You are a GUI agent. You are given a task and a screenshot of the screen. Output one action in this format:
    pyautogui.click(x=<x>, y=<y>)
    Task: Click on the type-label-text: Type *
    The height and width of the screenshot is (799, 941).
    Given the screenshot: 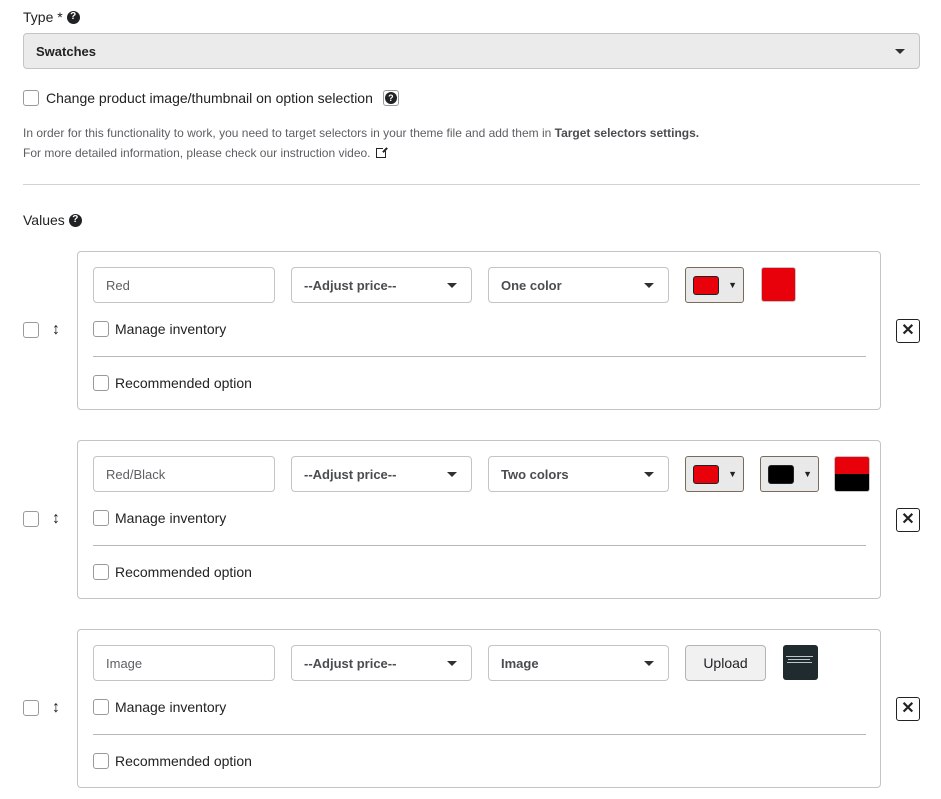 What is the action you would take?
    pyautogui.click(x=43, y=17)
    